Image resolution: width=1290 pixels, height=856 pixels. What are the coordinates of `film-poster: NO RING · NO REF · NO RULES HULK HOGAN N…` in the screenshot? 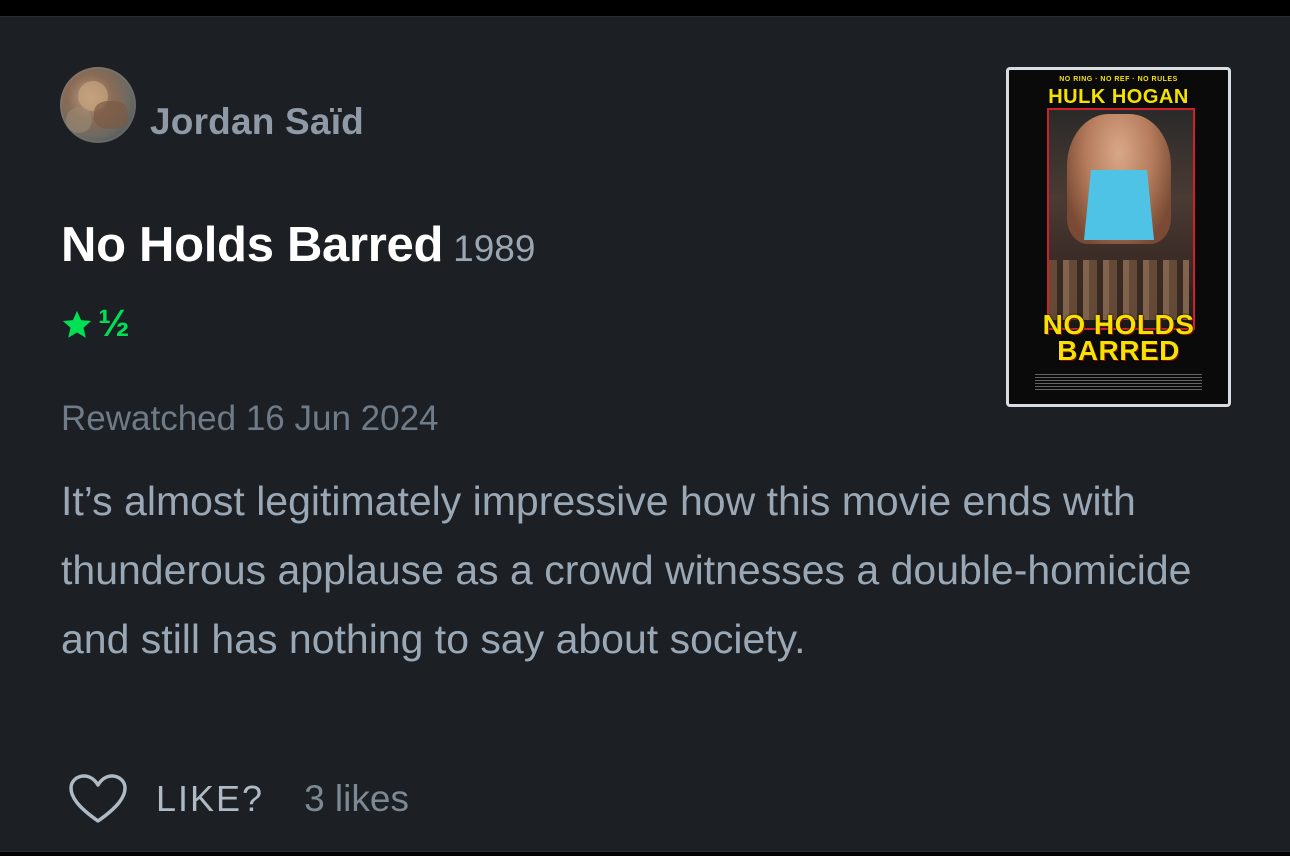 It's located at (1118, 237).